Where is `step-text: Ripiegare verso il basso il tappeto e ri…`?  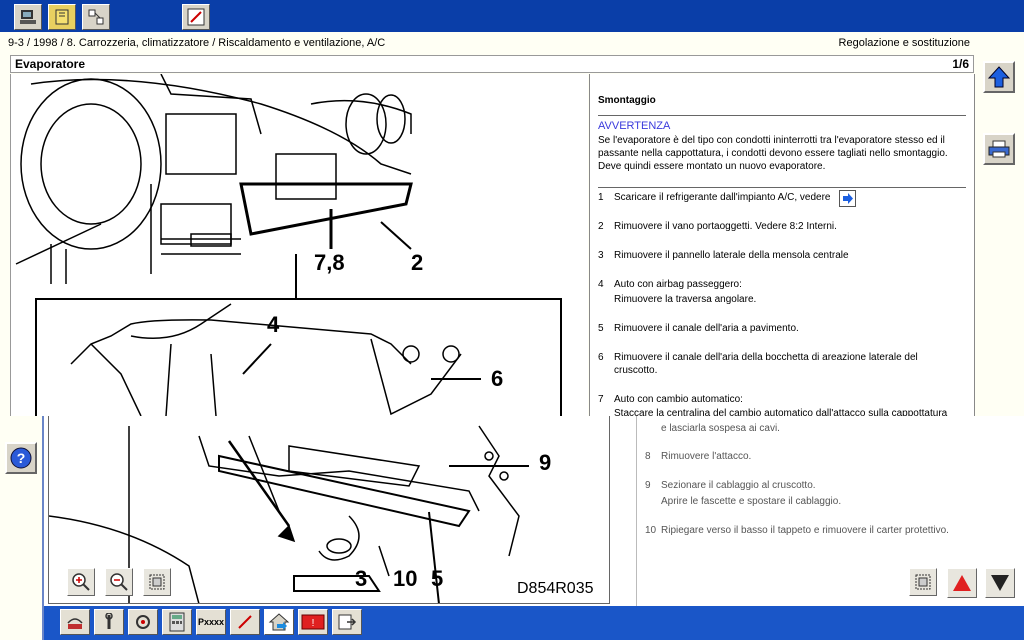 step-text: Ripiegare verso il basso il tappeto e ri… is located at coordinates (805, 530).